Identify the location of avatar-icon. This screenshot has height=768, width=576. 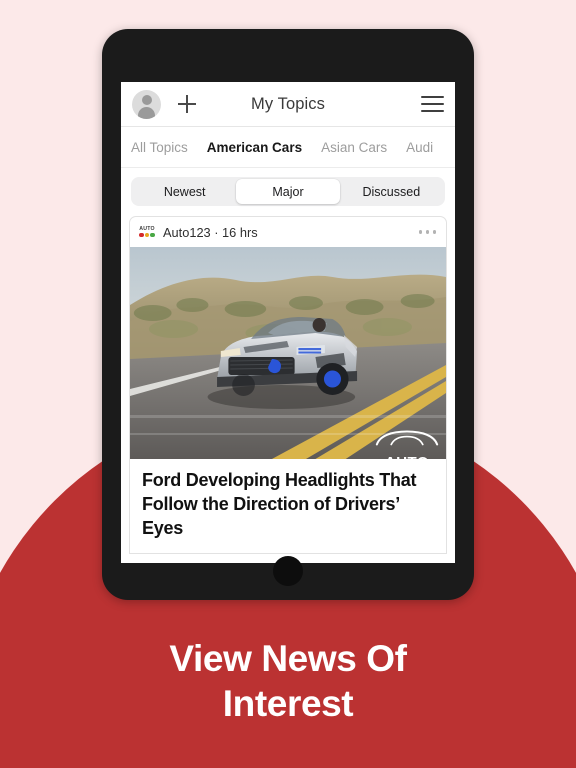
(146, 104).